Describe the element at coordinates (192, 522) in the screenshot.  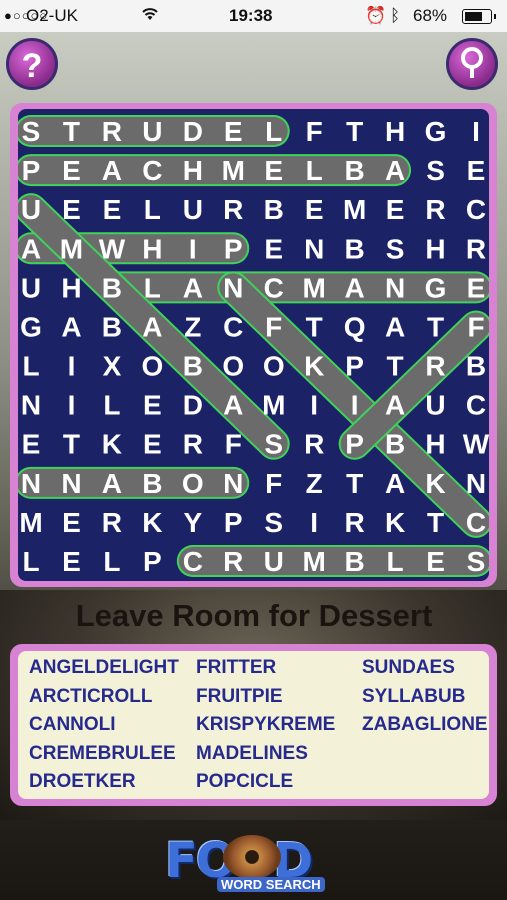
I see `grid-letter: Y` at that location.